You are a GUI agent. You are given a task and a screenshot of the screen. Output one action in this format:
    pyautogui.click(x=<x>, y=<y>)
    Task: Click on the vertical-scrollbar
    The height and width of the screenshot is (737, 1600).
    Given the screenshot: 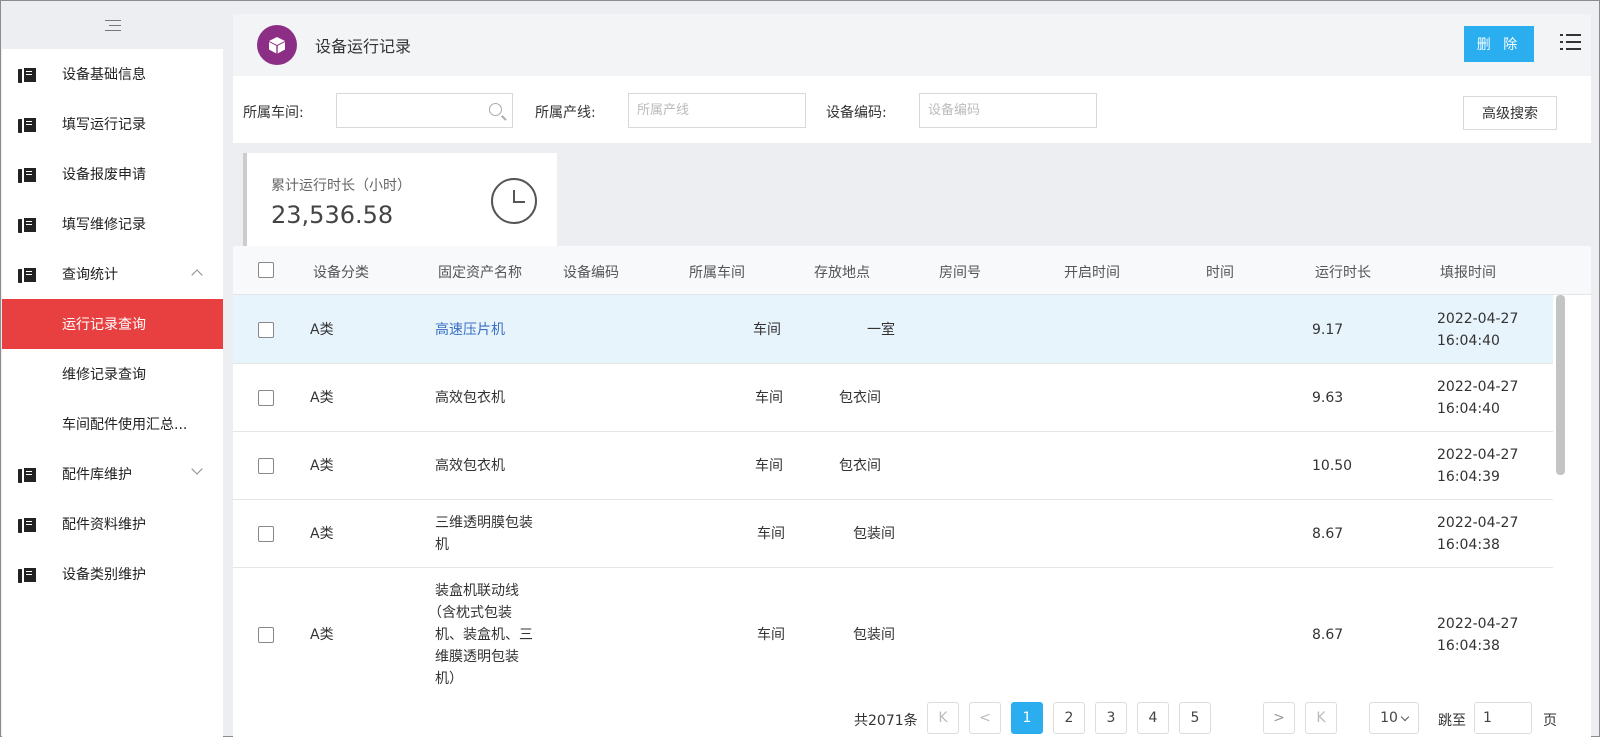 What is the action you would take?
    pyautogui.click(x=1560, y=516)
    